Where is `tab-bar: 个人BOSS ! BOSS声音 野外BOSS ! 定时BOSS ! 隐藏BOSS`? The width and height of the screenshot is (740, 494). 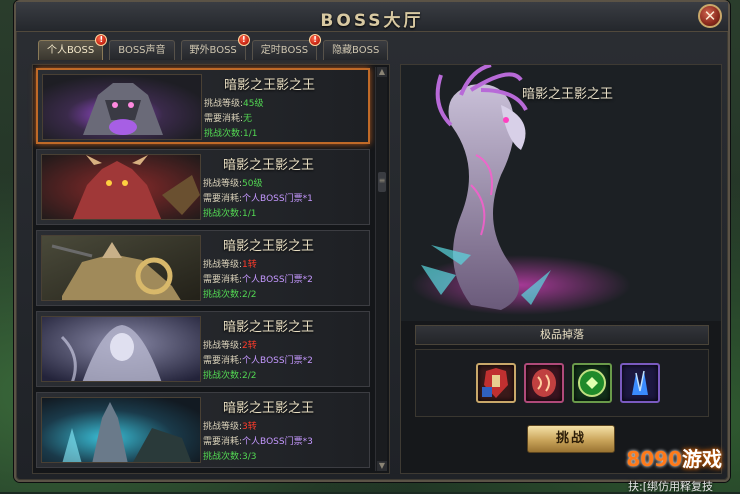 tab-bar: 个人BOSS ! BOSS声音 野外BOSS ! 定时BOSS ! 隐藏BOSS is located at coordinates (213, 48).